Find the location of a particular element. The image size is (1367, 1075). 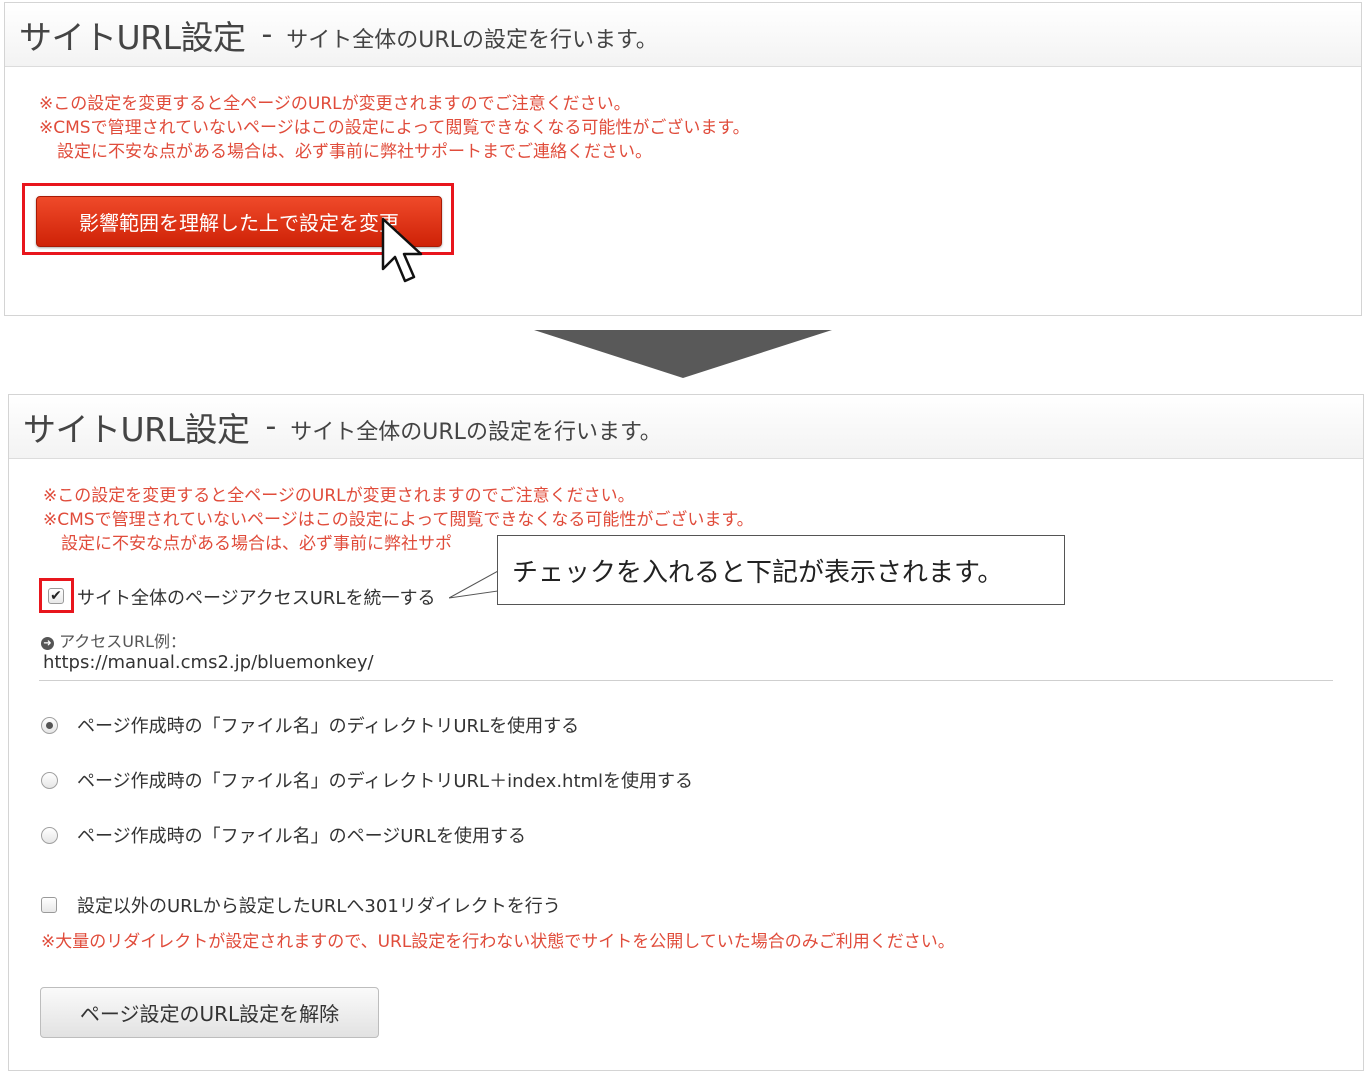

warning-line: 設定に不安な点がある場合は、必ず事前に弊社サポートまでご連絡ください。 is located at coordinates (354, 152).